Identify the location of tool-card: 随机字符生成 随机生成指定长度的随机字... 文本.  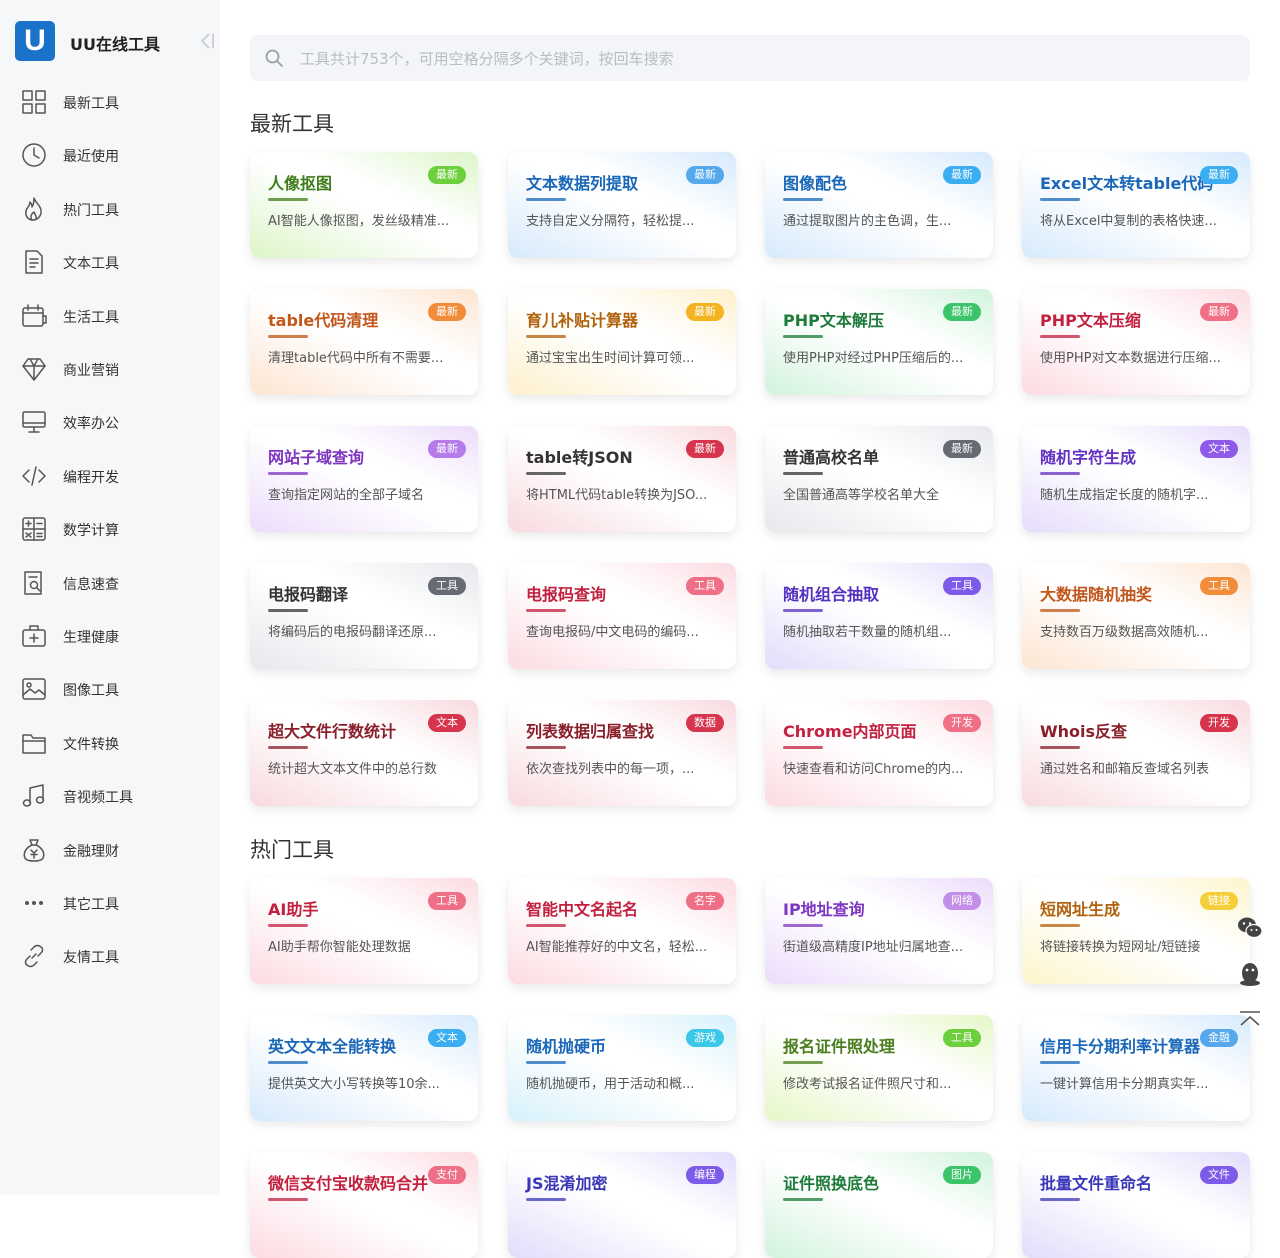
(1136, 479).